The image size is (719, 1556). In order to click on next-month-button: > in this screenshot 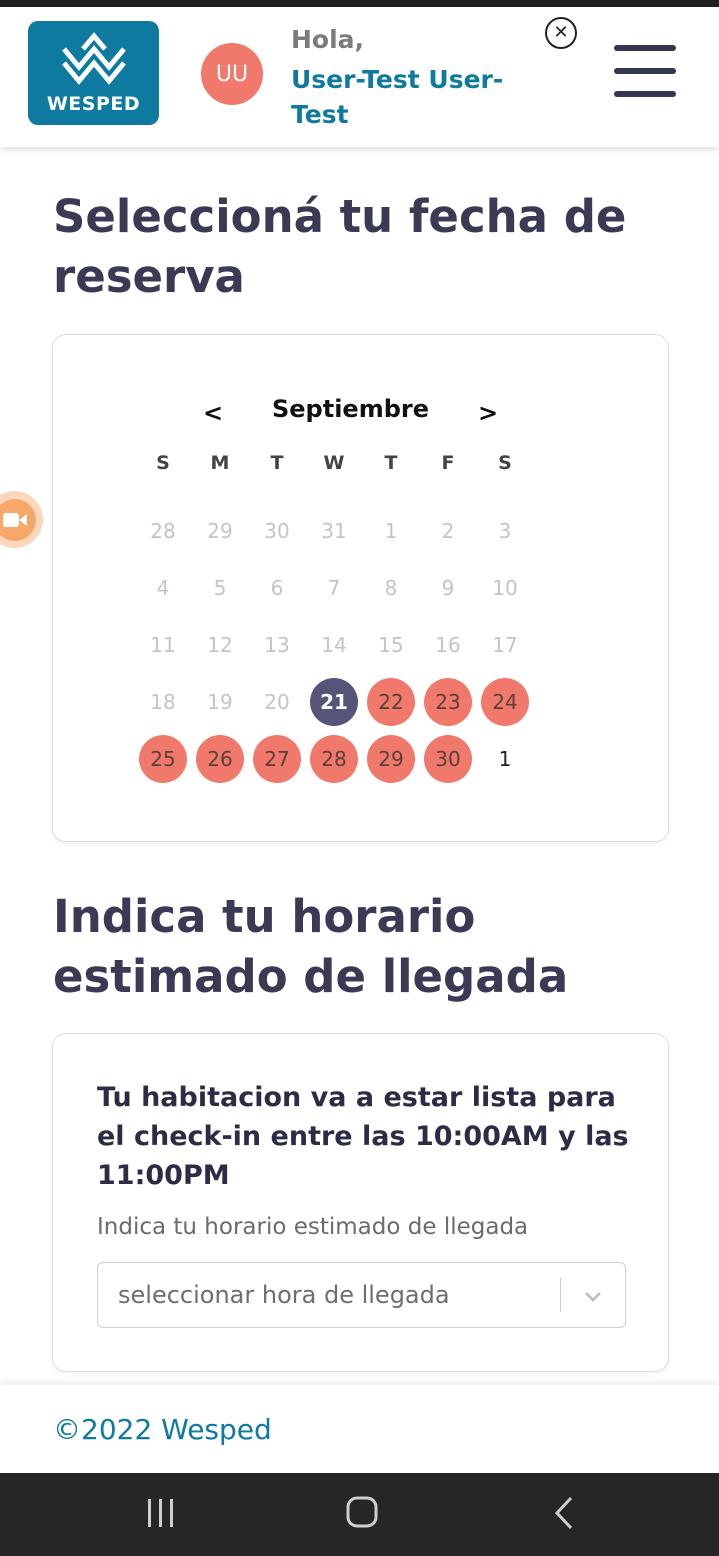, I will do `click(488, 413)`.